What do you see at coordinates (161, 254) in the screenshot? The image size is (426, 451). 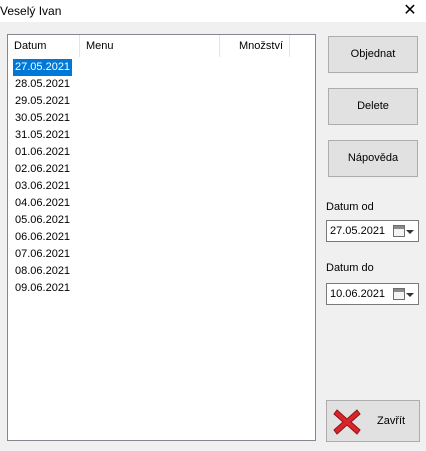 I see `list-item: 07.06.2021` at bounding box center [161, 254].